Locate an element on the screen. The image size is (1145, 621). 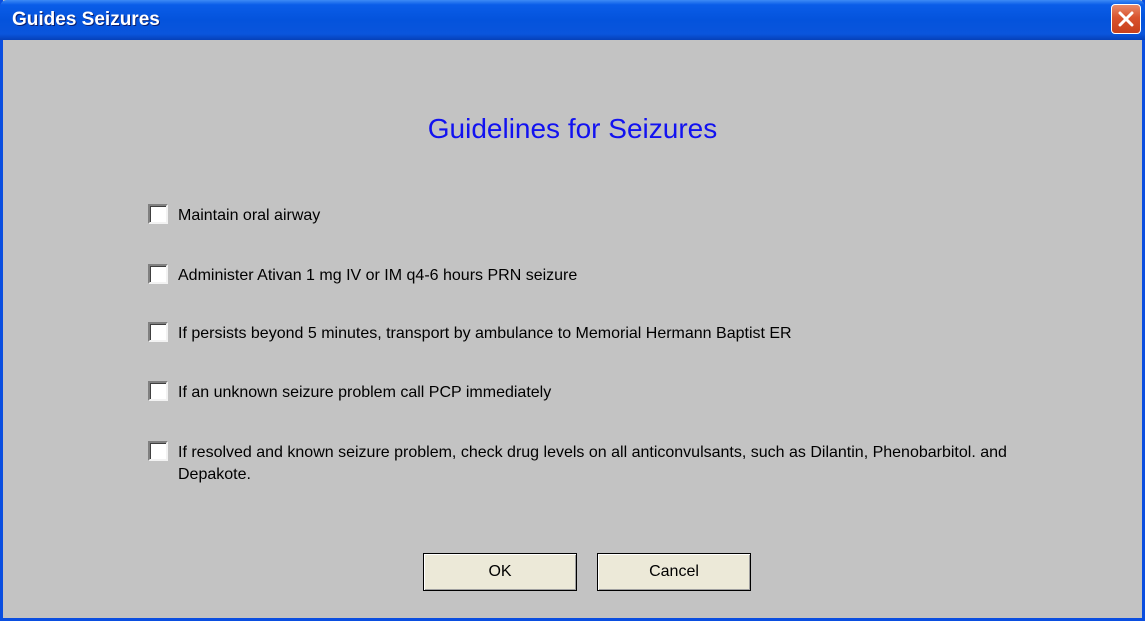
close-icon is located at coordinates (1126, 19).